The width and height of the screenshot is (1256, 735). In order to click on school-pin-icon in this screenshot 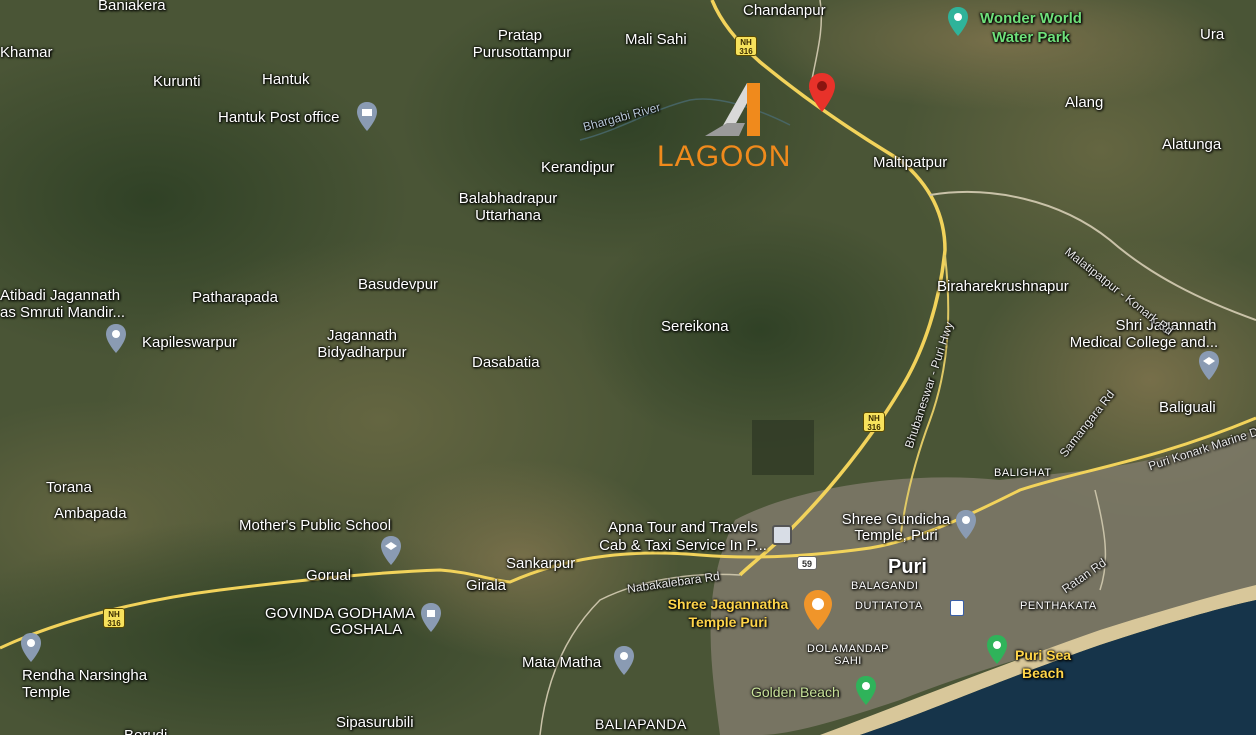, I will do `click(391, 551)`.